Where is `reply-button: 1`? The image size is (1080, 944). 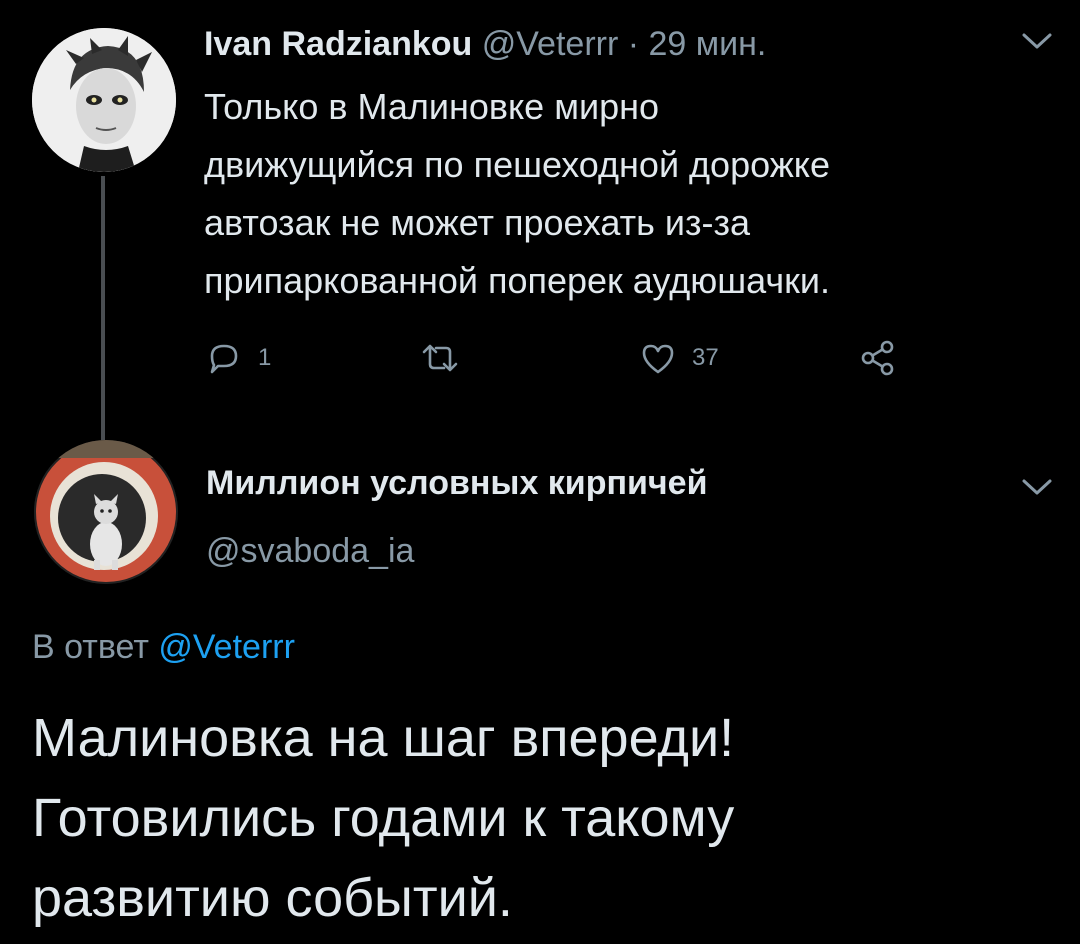 reply-button: 1 is located at coordinates (237, 358).